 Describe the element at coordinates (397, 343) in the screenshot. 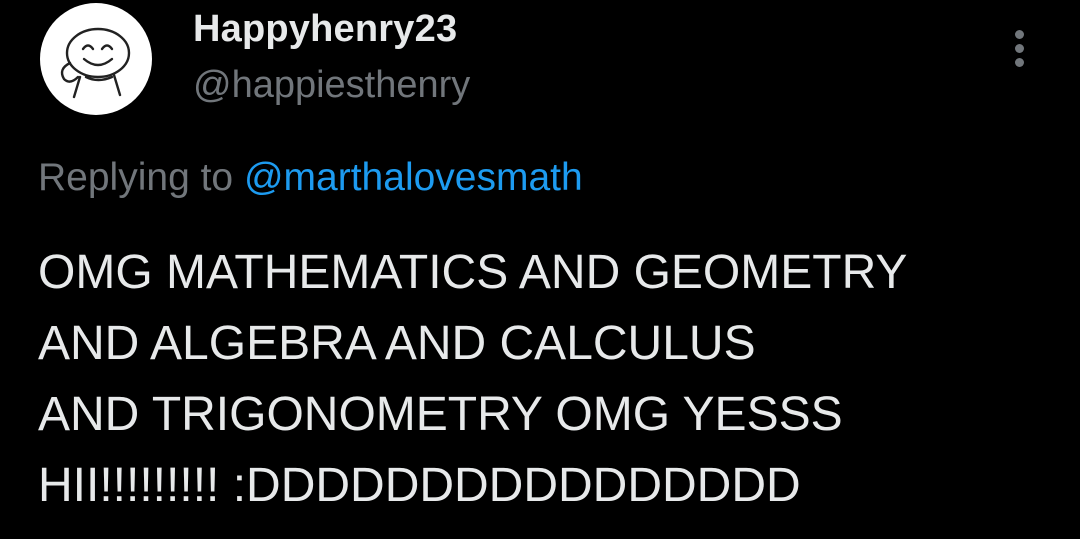

I see `tweet-text-line: AND ALGEBRA AND CALCULUS` at that location.